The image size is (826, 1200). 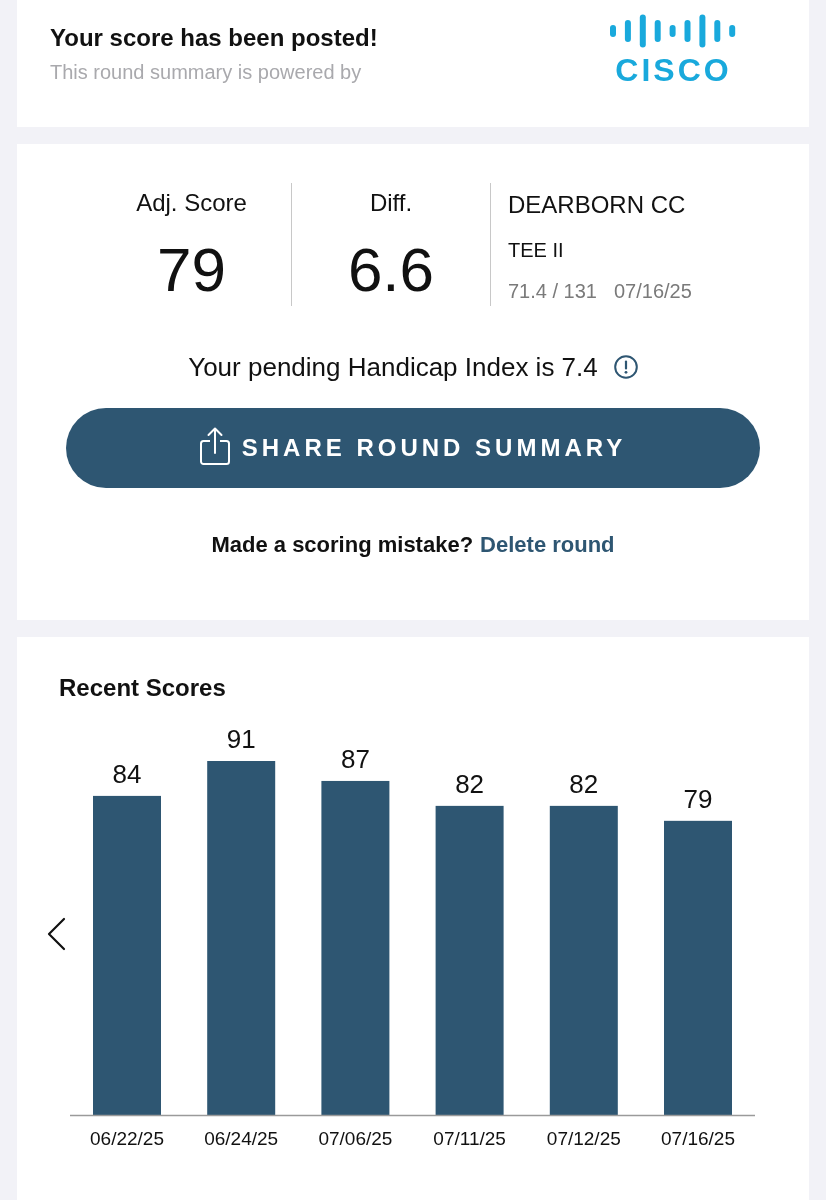 I want to click on recent-scores-title: Recent Scores, so click(x=143, y=688).